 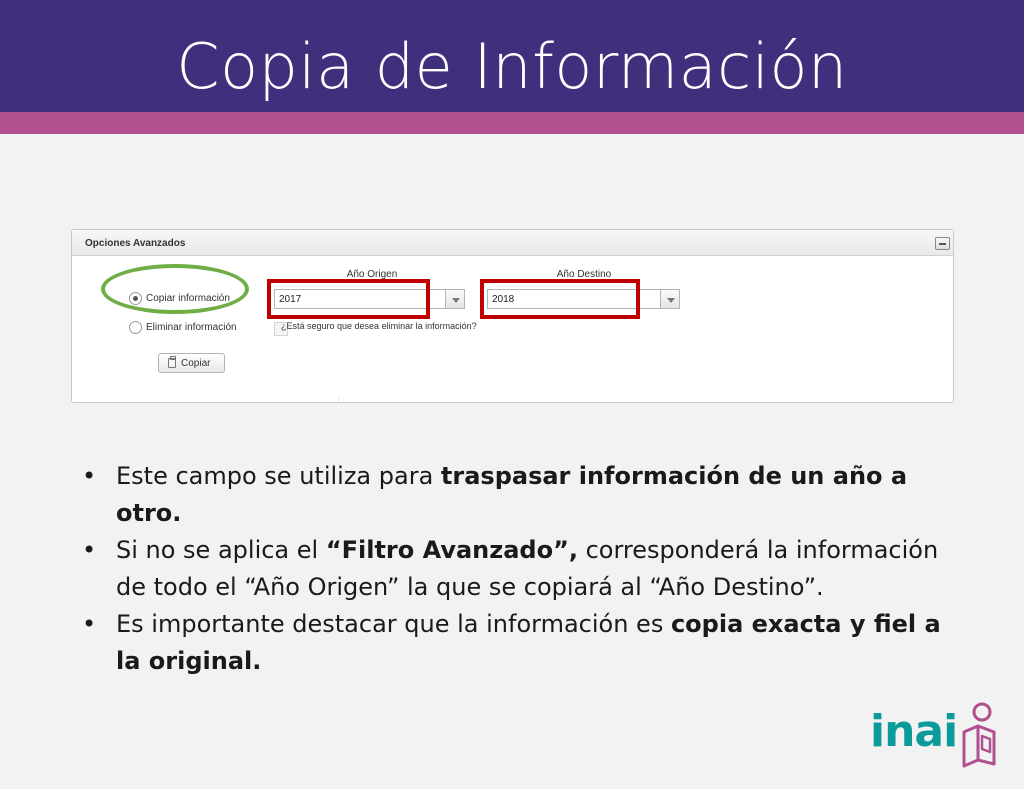 I want to click on header-stripe, so click(x=512, y=123).